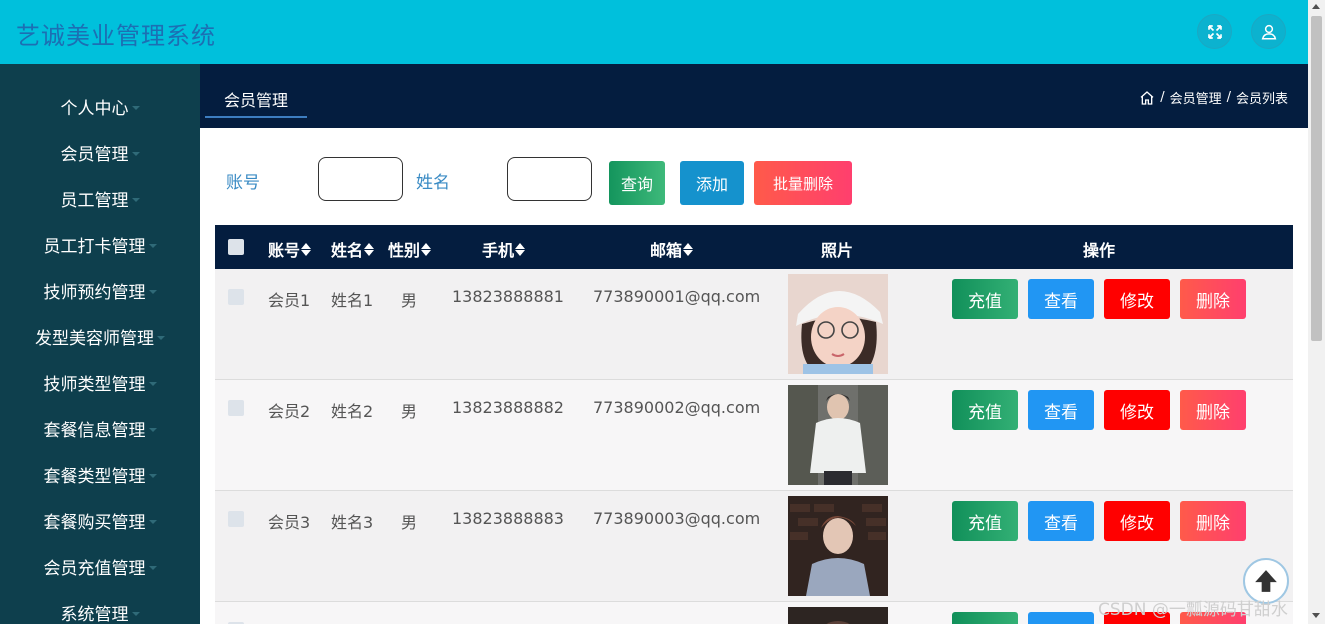 The height and width of the screenshot is (624, 1325). I want to click on column-header-email: 邮箱, so click(672, 249).